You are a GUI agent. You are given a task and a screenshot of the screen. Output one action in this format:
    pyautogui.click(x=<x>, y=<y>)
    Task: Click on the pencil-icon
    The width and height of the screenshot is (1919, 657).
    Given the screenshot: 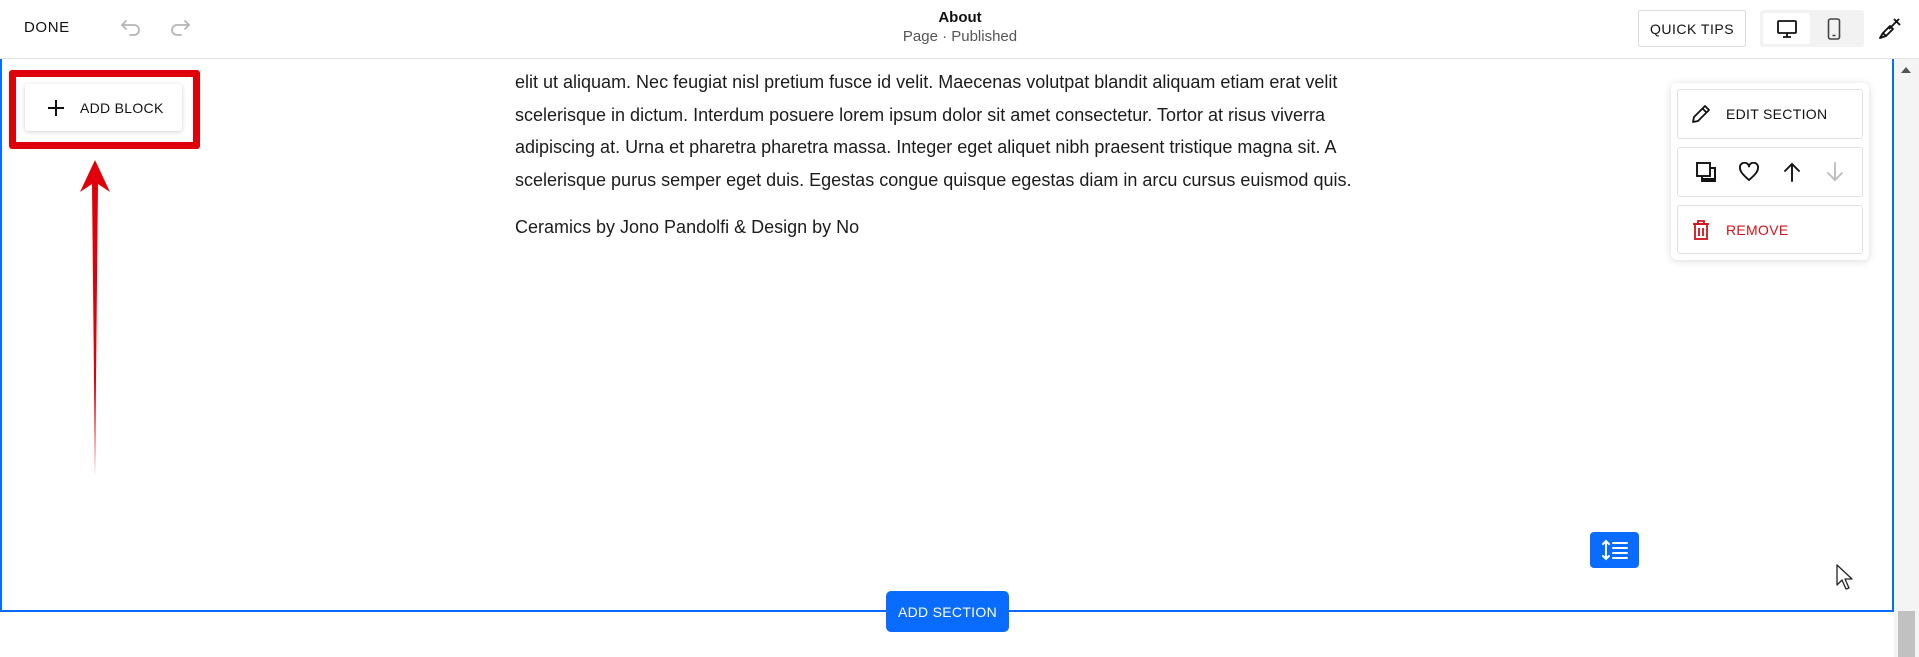 What is the action you would take?
    pyautogui.click(x=1701, y=114)
    